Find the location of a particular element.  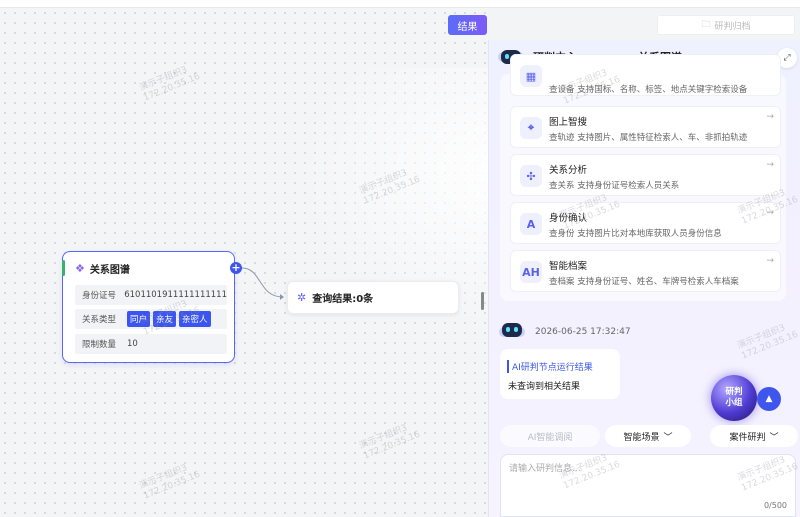

chip-label: 智能场景 is located at coordinates (641, 437).